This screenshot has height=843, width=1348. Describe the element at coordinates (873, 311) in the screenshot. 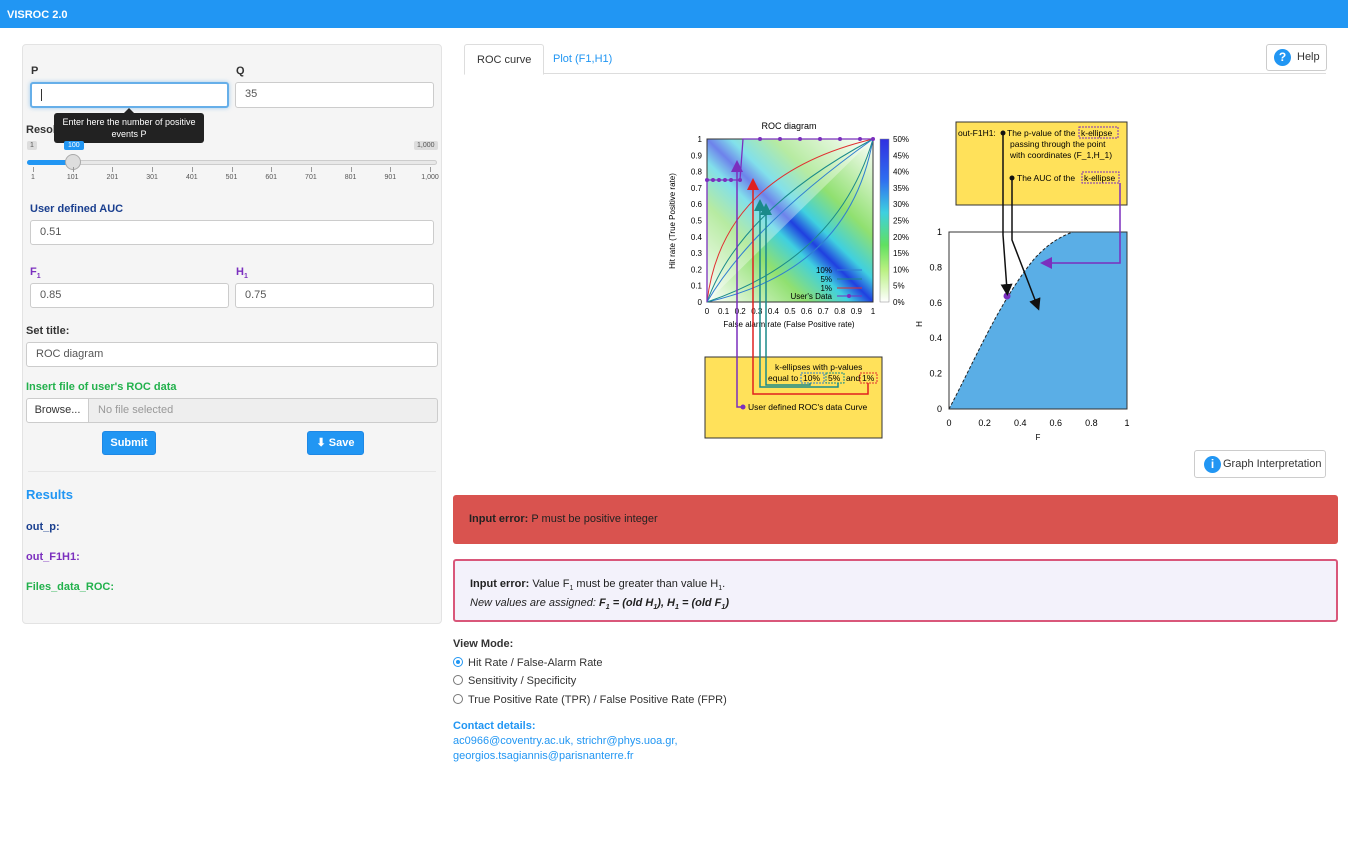

I see `roc-x-tick: 1` at that location.